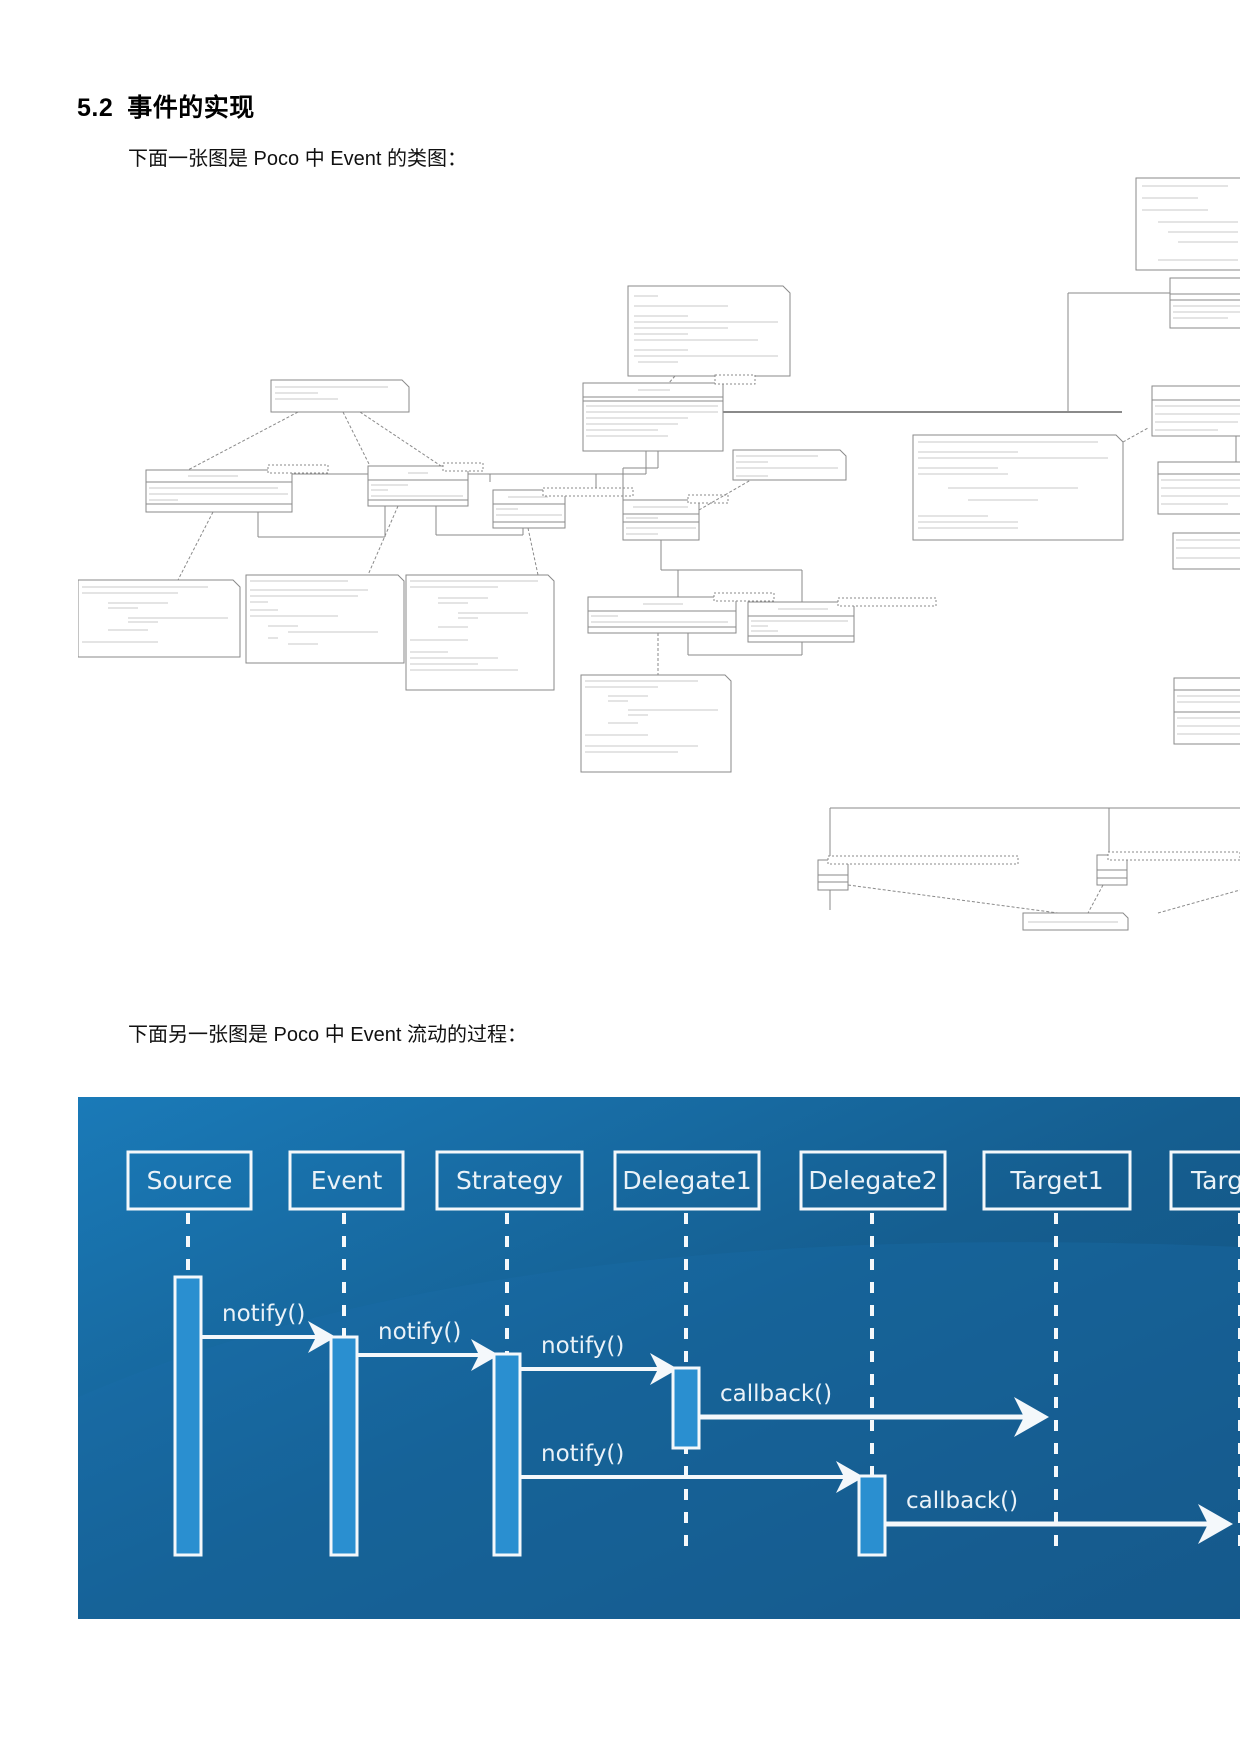 The image size is (1240, 1753). What do you see at coordinates (325, 619) in the screenshot?
I see `note-expire-notify` at bounding box center [325, 619].